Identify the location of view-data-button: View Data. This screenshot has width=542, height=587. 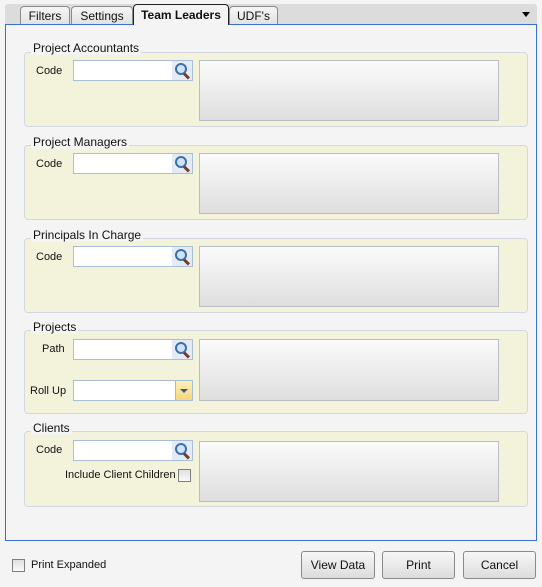
(338, 565).